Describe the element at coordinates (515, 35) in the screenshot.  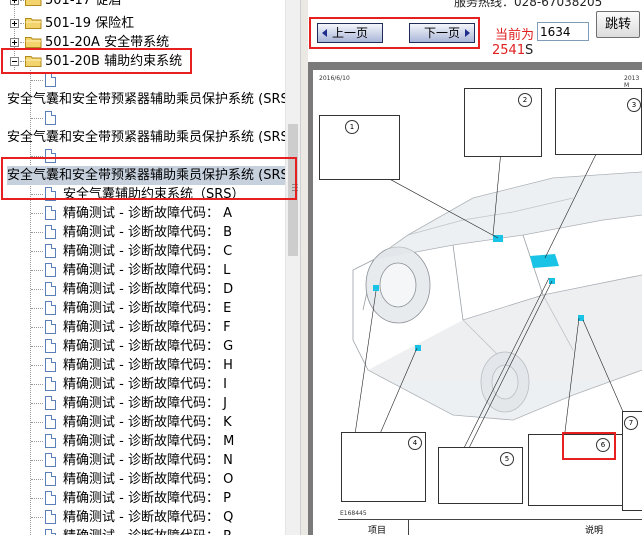
I see `current-page-label: 当前为` at that location.